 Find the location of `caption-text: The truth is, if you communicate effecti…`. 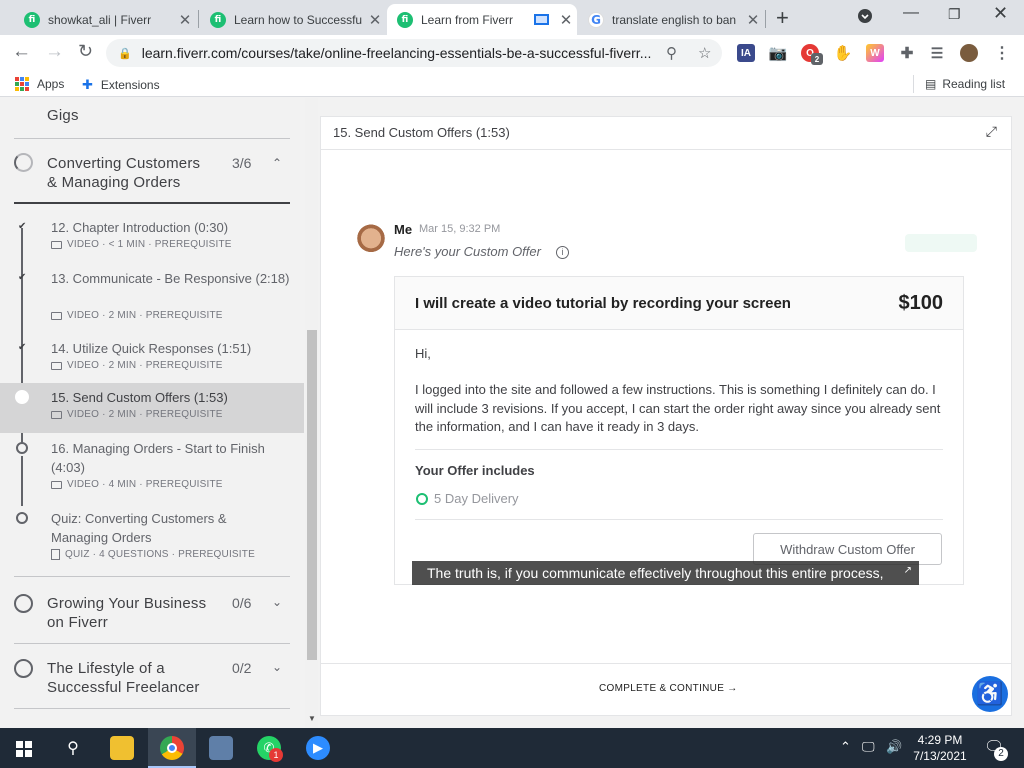

caption-text: The truth is, if you communicate effecti… is located at coordinates (655, 573).